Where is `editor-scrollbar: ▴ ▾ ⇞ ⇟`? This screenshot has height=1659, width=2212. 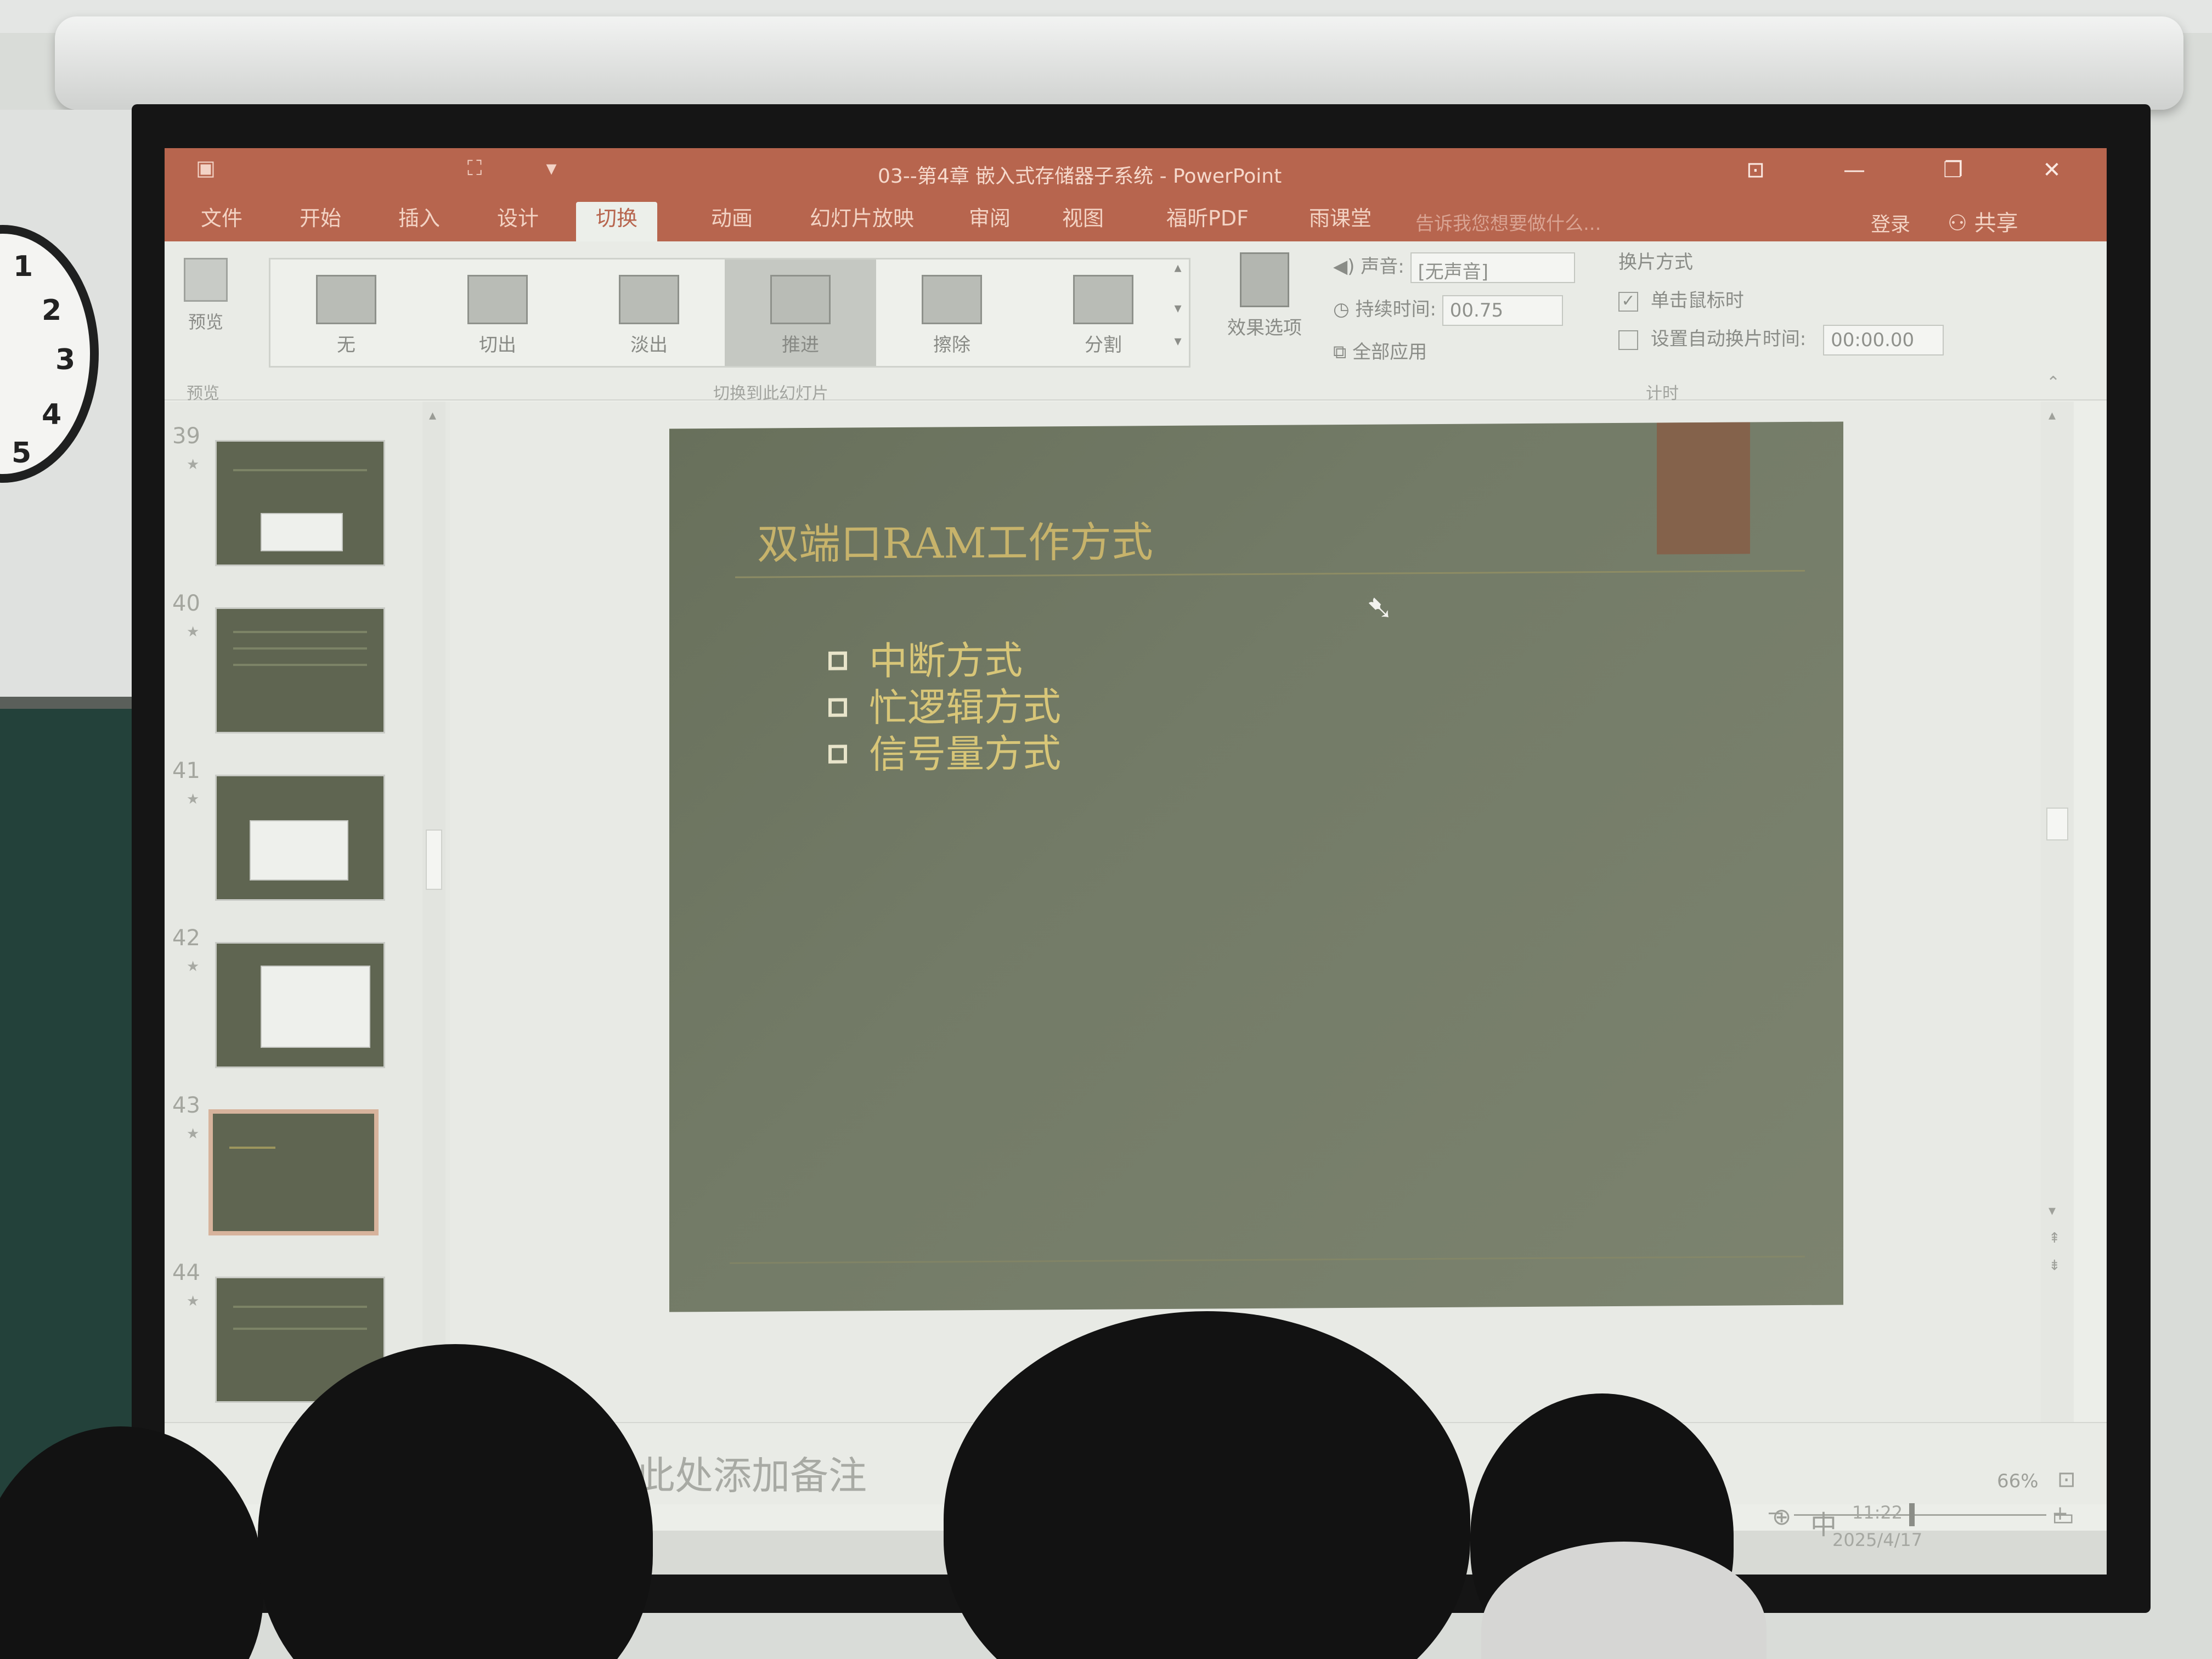
editor-scrollbar: ▴ ▾ ⇞ ⇟ is located at coordinates (2057, 912).